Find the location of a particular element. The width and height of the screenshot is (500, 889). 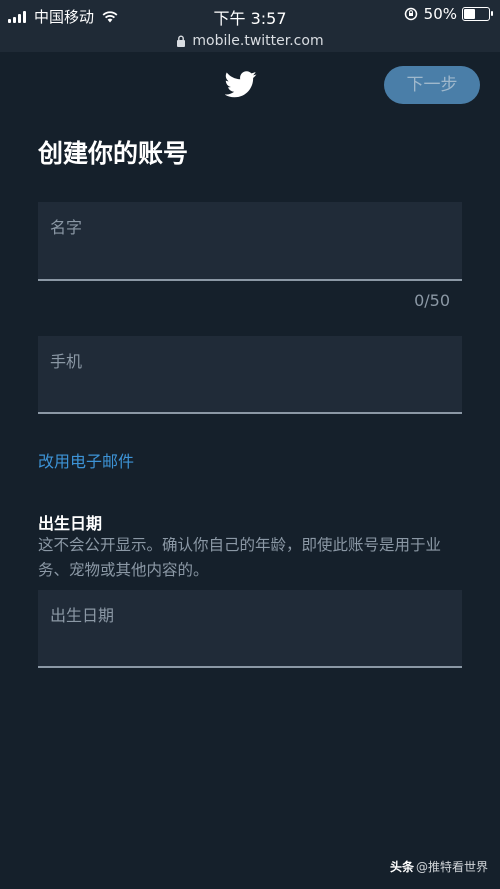

padlock-icon is located at coordinates (181, 41).